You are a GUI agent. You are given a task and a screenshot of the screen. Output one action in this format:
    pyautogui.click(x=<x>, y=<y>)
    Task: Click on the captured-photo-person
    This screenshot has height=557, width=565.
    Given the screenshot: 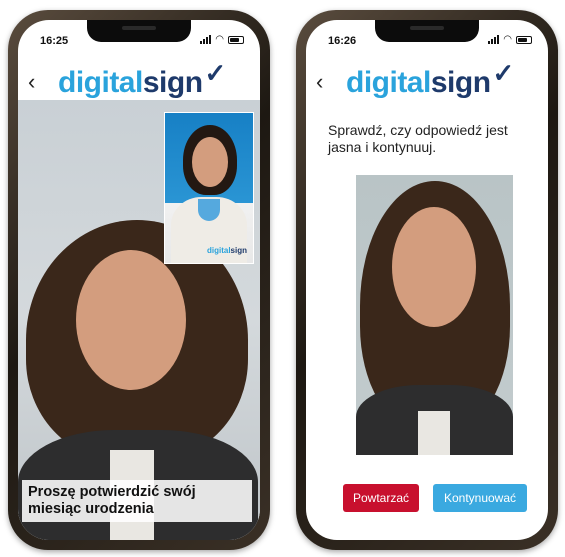 What is the action you would take?
    pyautogui.click(x=434, y=315)
    